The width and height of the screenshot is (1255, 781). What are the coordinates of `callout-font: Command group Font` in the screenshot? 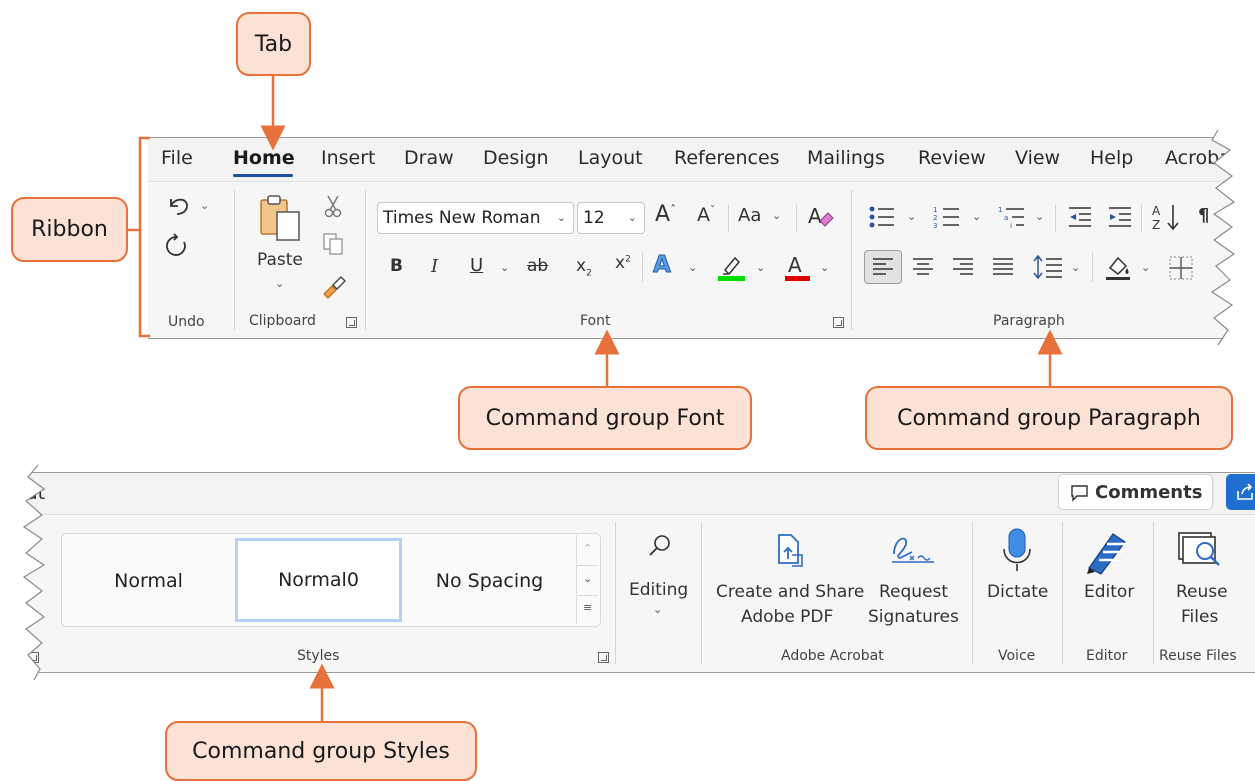 It's located at (605, 418).